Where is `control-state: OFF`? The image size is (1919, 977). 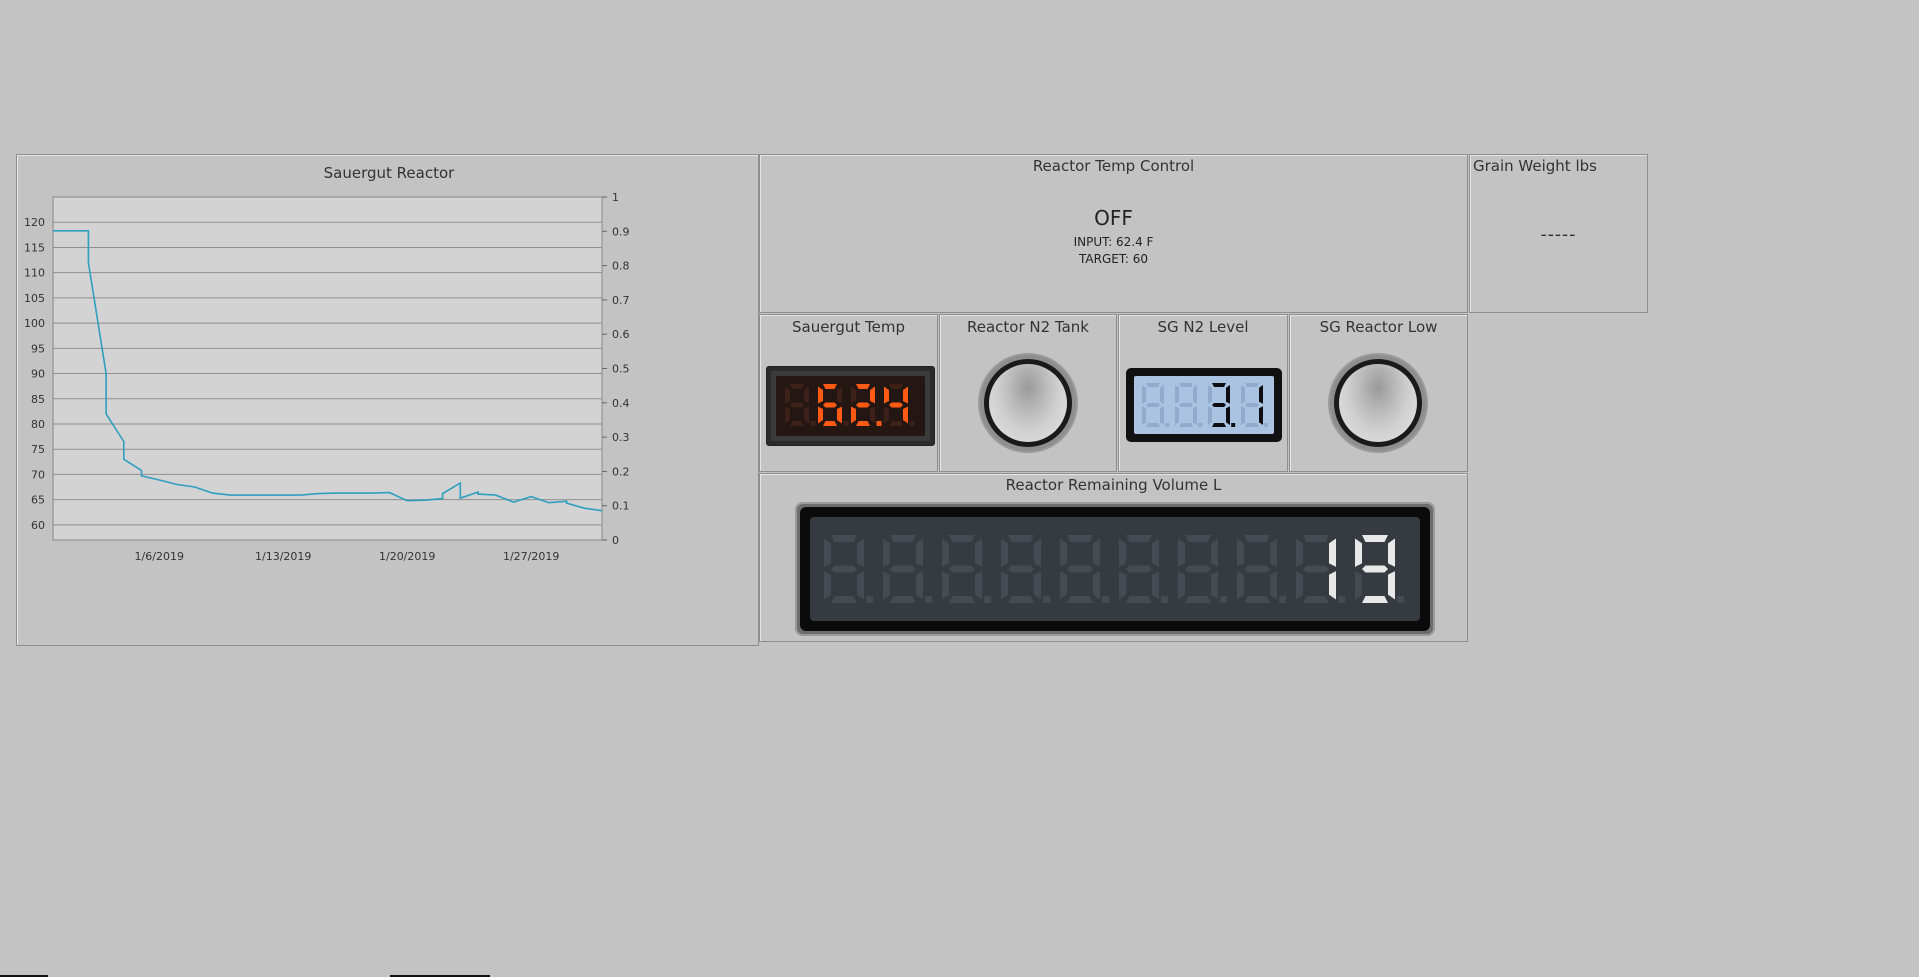
control-state: OFF is located at coordinates (1113, 218).